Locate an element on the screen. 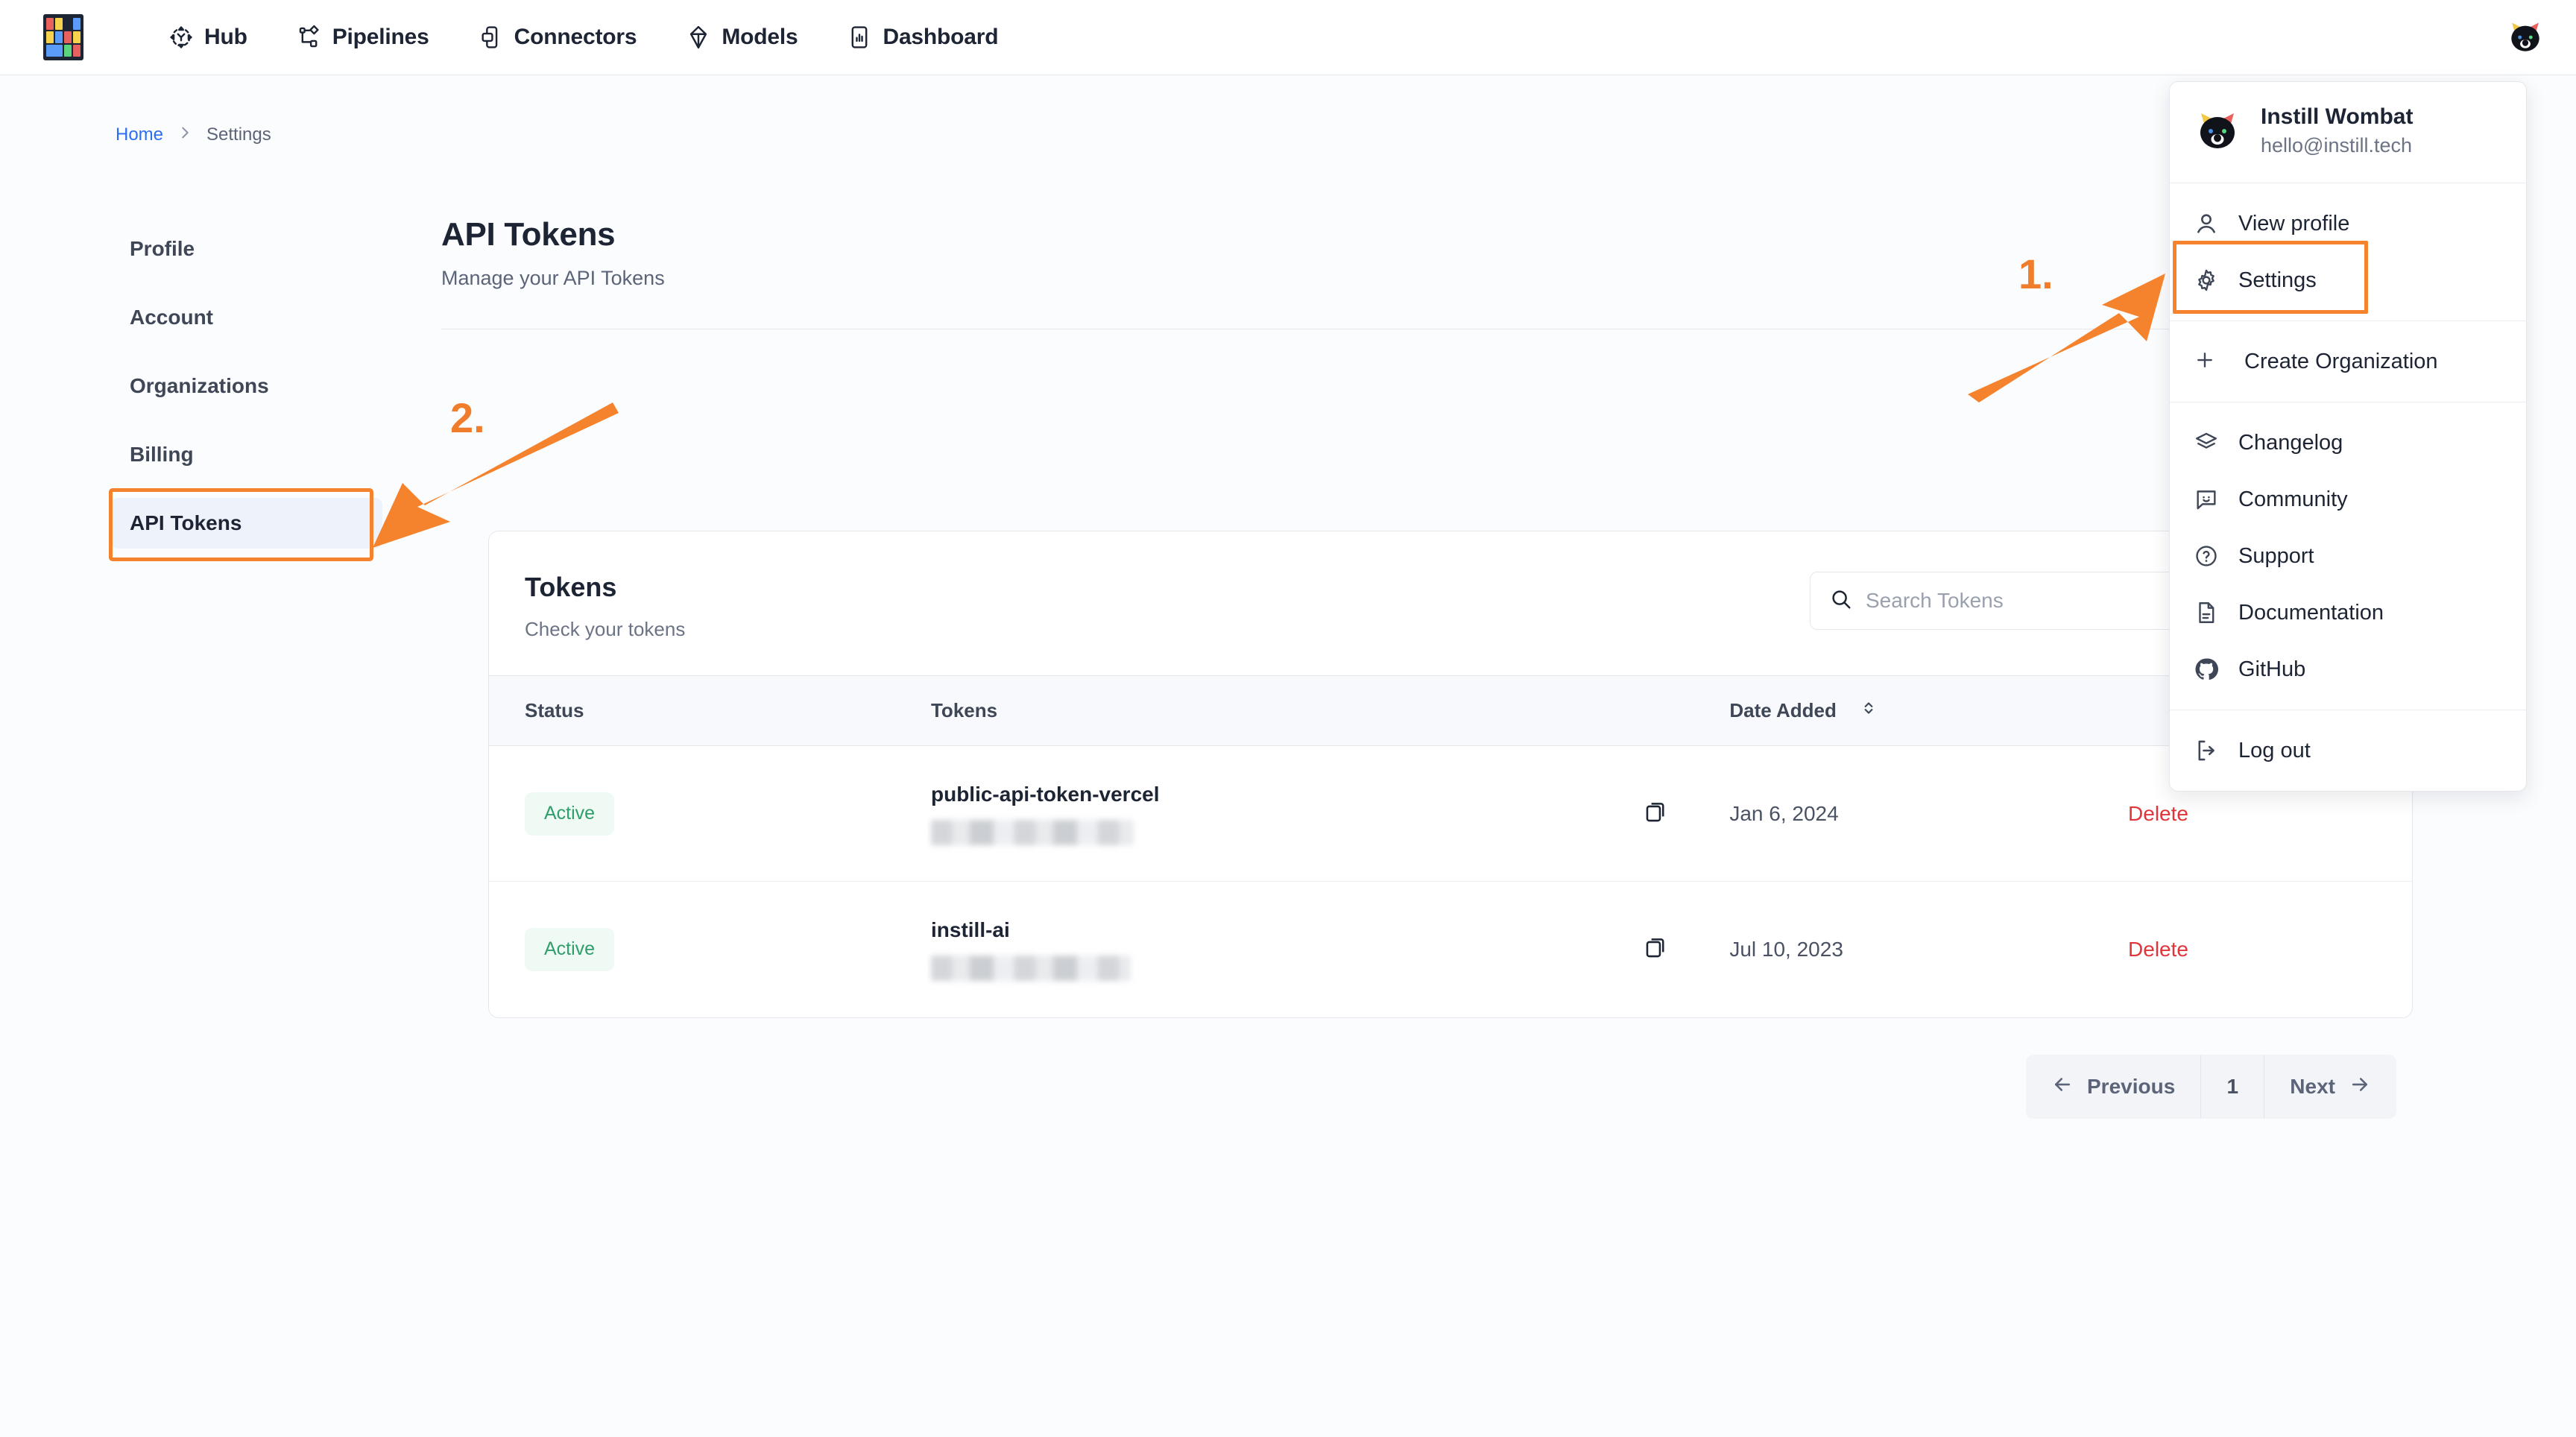  column-header-tokens: Tokens is located at coordinates (964, 710).